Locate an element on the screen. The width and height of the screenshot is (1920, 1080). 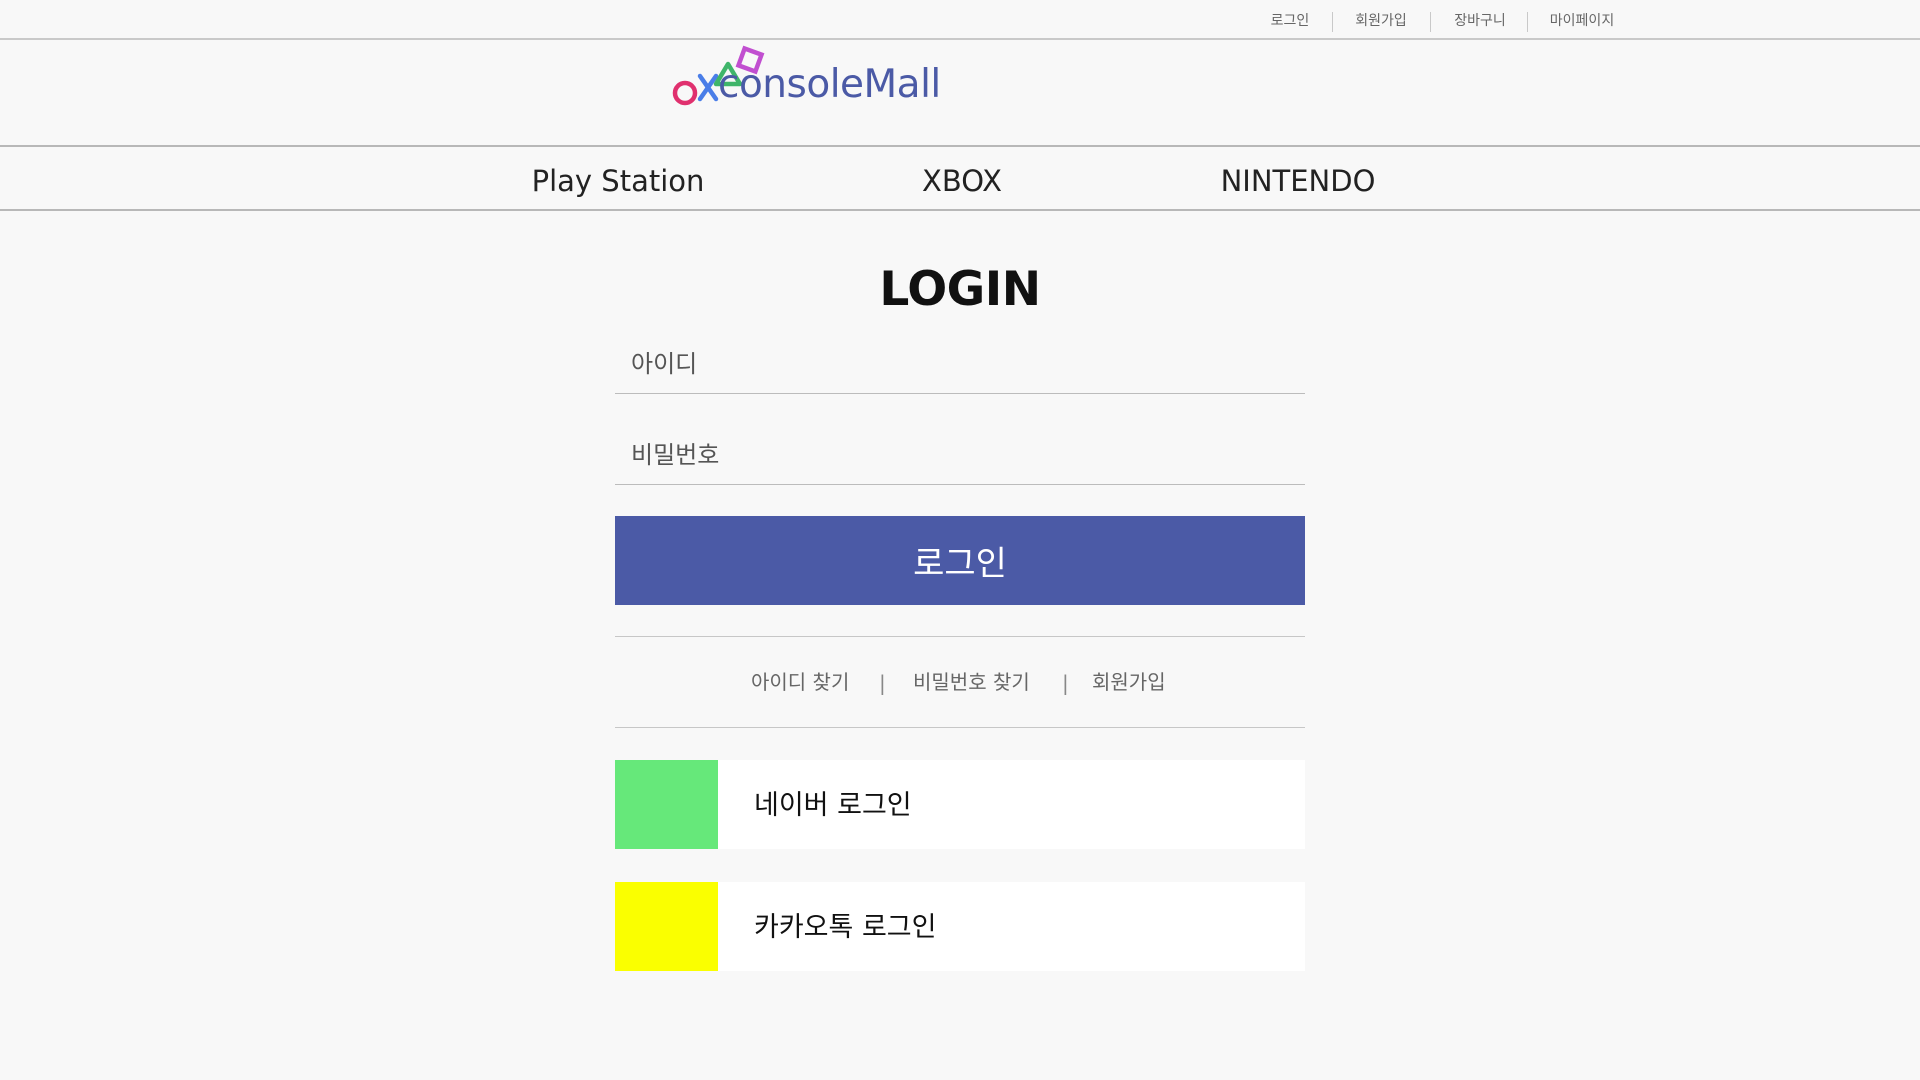
account-helper-links: 아이디 찾기 | 비밀번호 찾기 | 회원가입 is located at coordinates (960, 682).